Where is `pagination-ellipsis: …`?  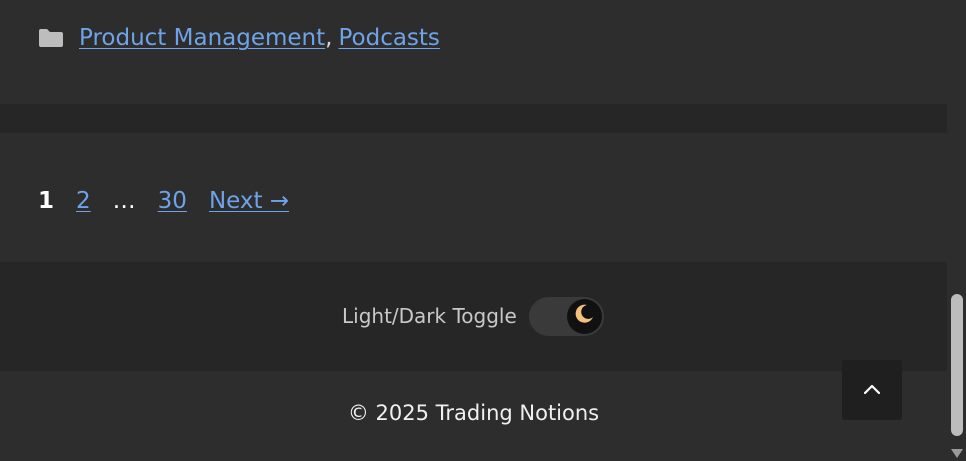 pagination-ellipsis: … is located at coordinates (124, 201).